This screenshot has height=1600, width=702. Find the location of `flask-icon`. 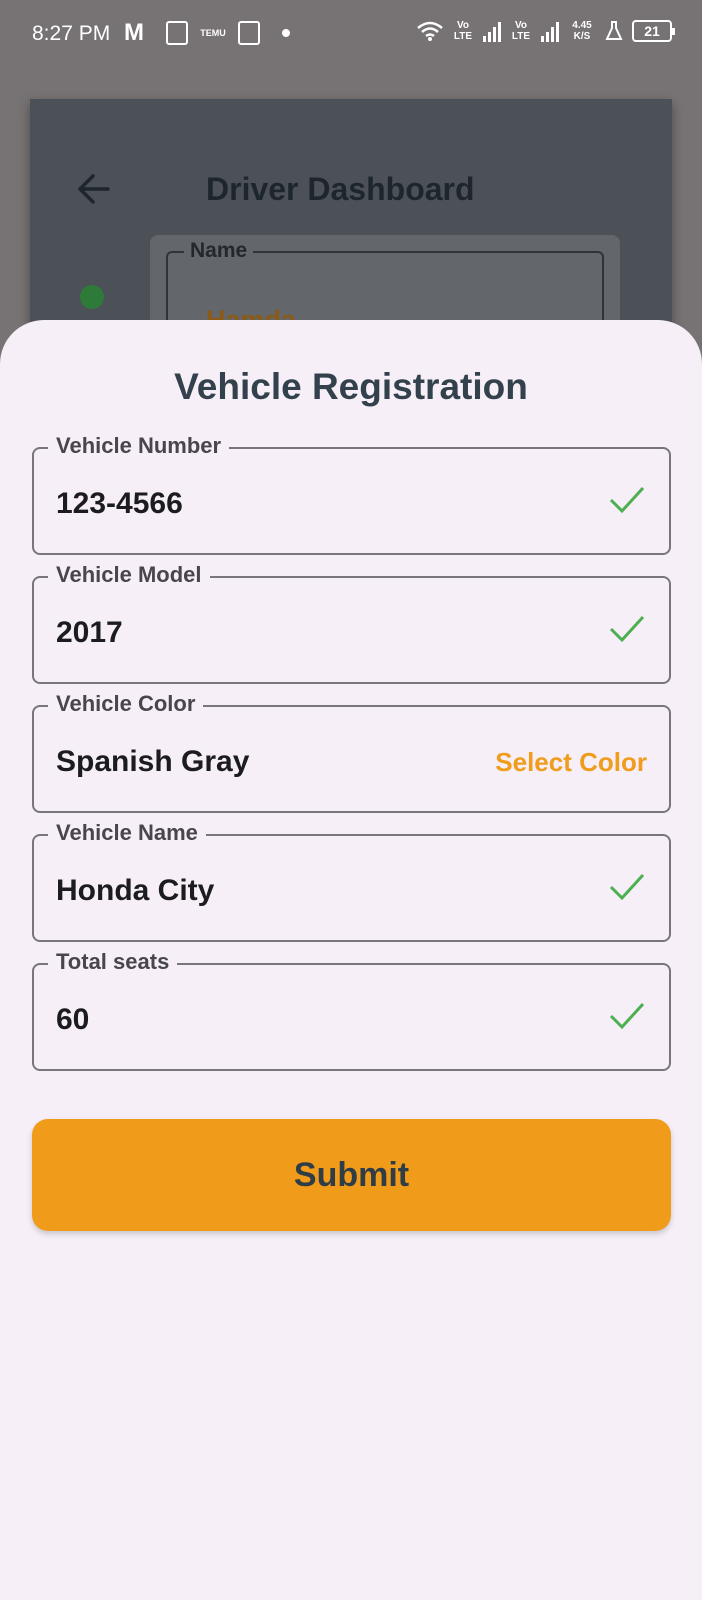

flask-icon is located at coordinates (614, 30).